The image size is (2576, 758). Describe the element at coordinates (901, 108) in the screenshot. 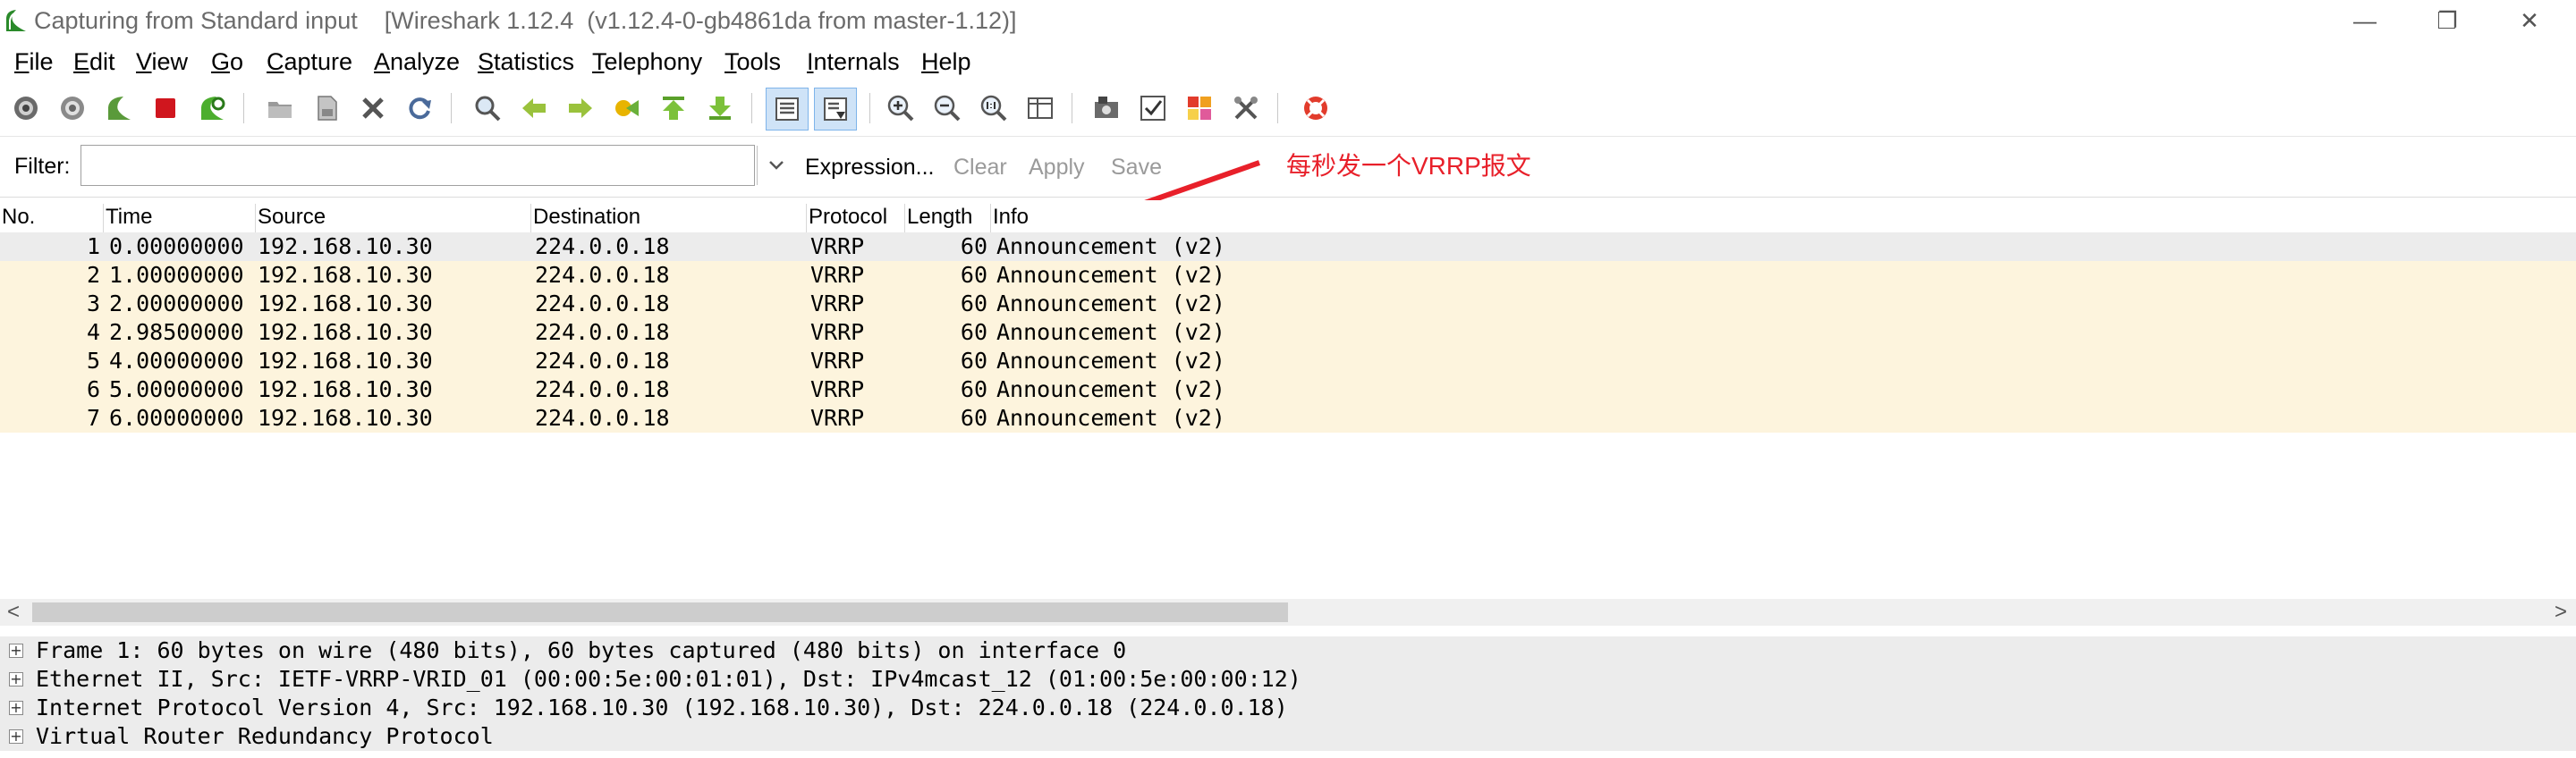

I see `zoom-in-icon` at that location.